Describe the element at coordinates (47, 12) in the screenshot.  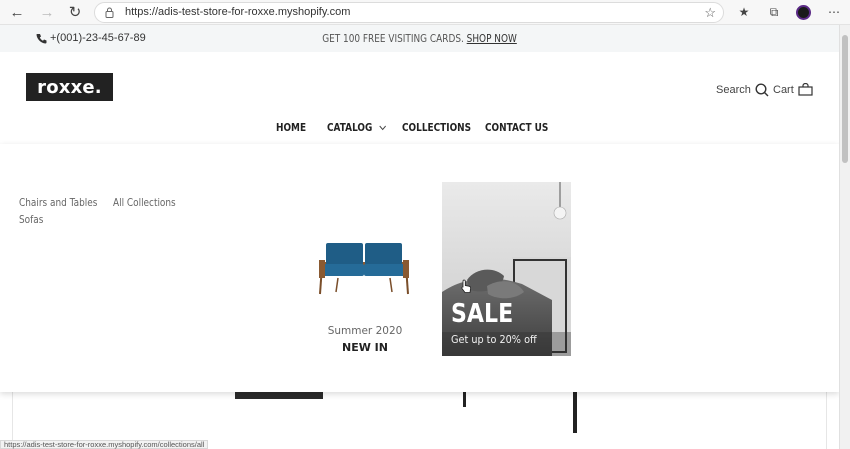
I see `forward-icon: →` at that location.